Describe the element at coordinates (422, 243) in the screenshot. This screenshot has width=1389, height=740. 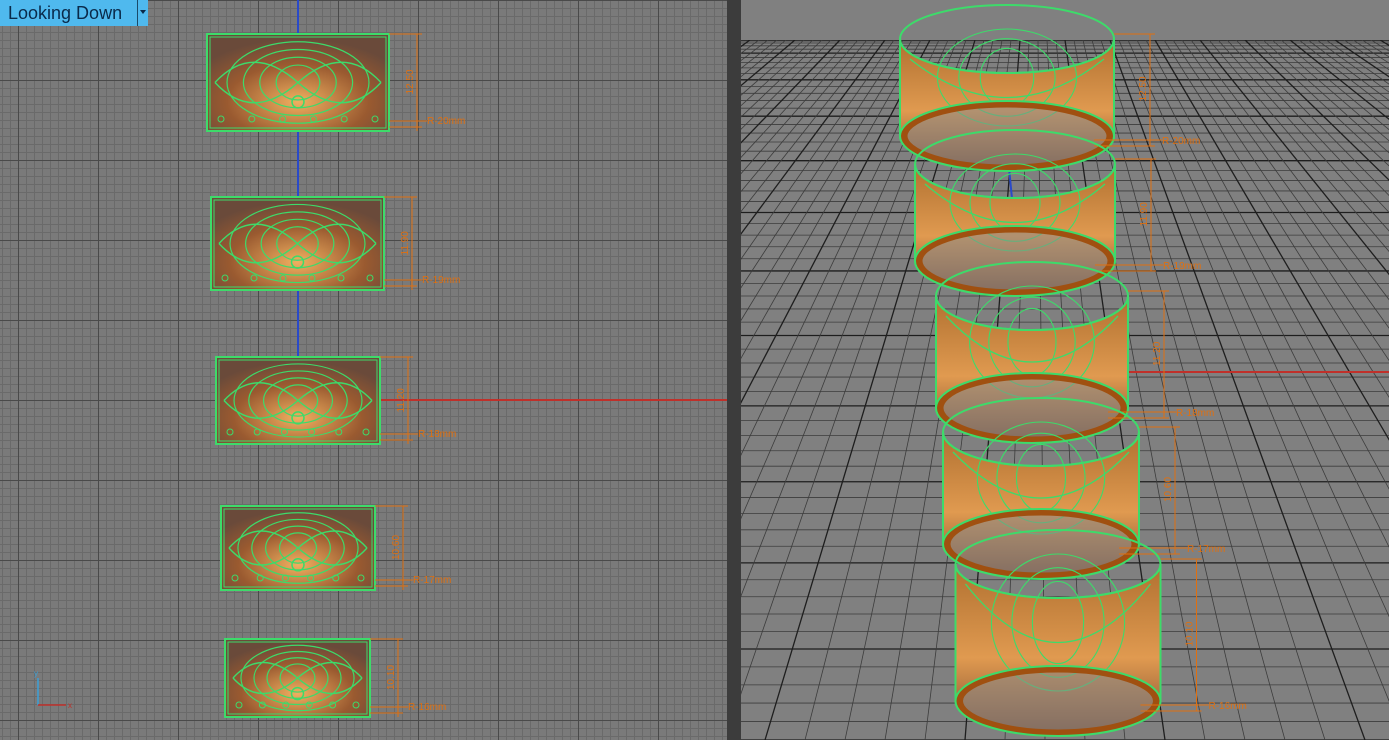
I see `dimension-top-2: 11.90 R-19mm` at that location.